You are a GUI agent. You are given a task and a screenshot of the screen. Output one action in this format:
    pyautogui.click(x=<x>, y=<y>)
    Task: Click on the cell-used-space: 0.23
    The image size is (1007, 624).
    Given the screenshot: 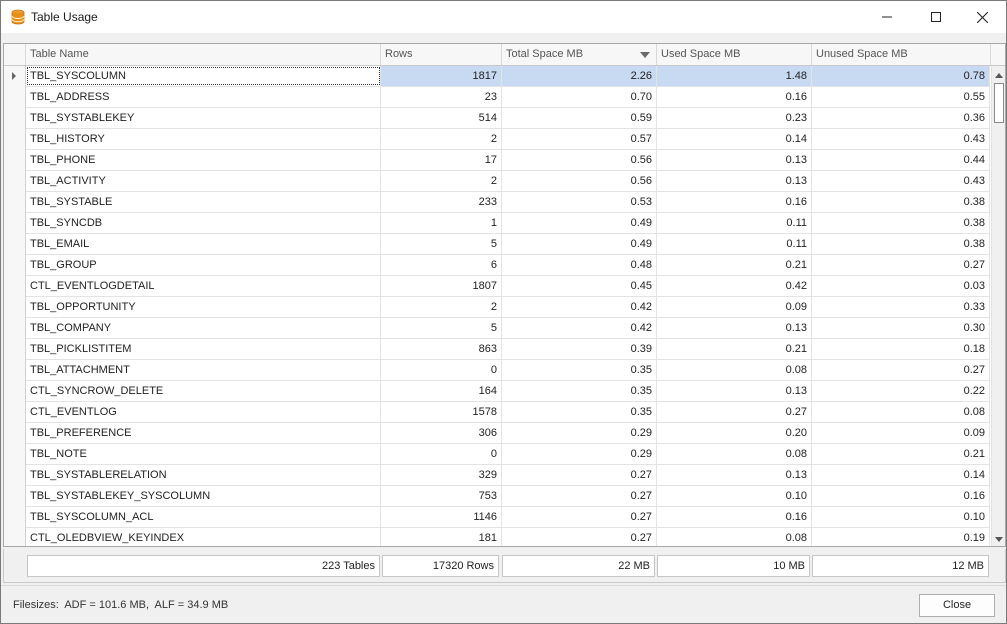 What is the action you would take?
    pyautogui.click(x=734, y=118)
    